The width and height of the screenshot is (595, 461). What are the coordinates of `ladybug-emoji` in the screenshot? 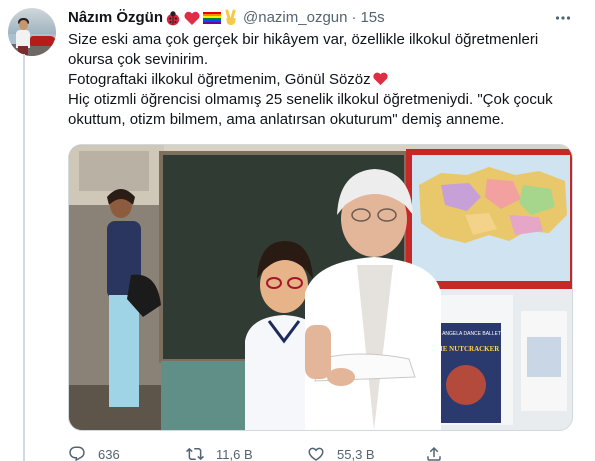 It's located at (173, 18).